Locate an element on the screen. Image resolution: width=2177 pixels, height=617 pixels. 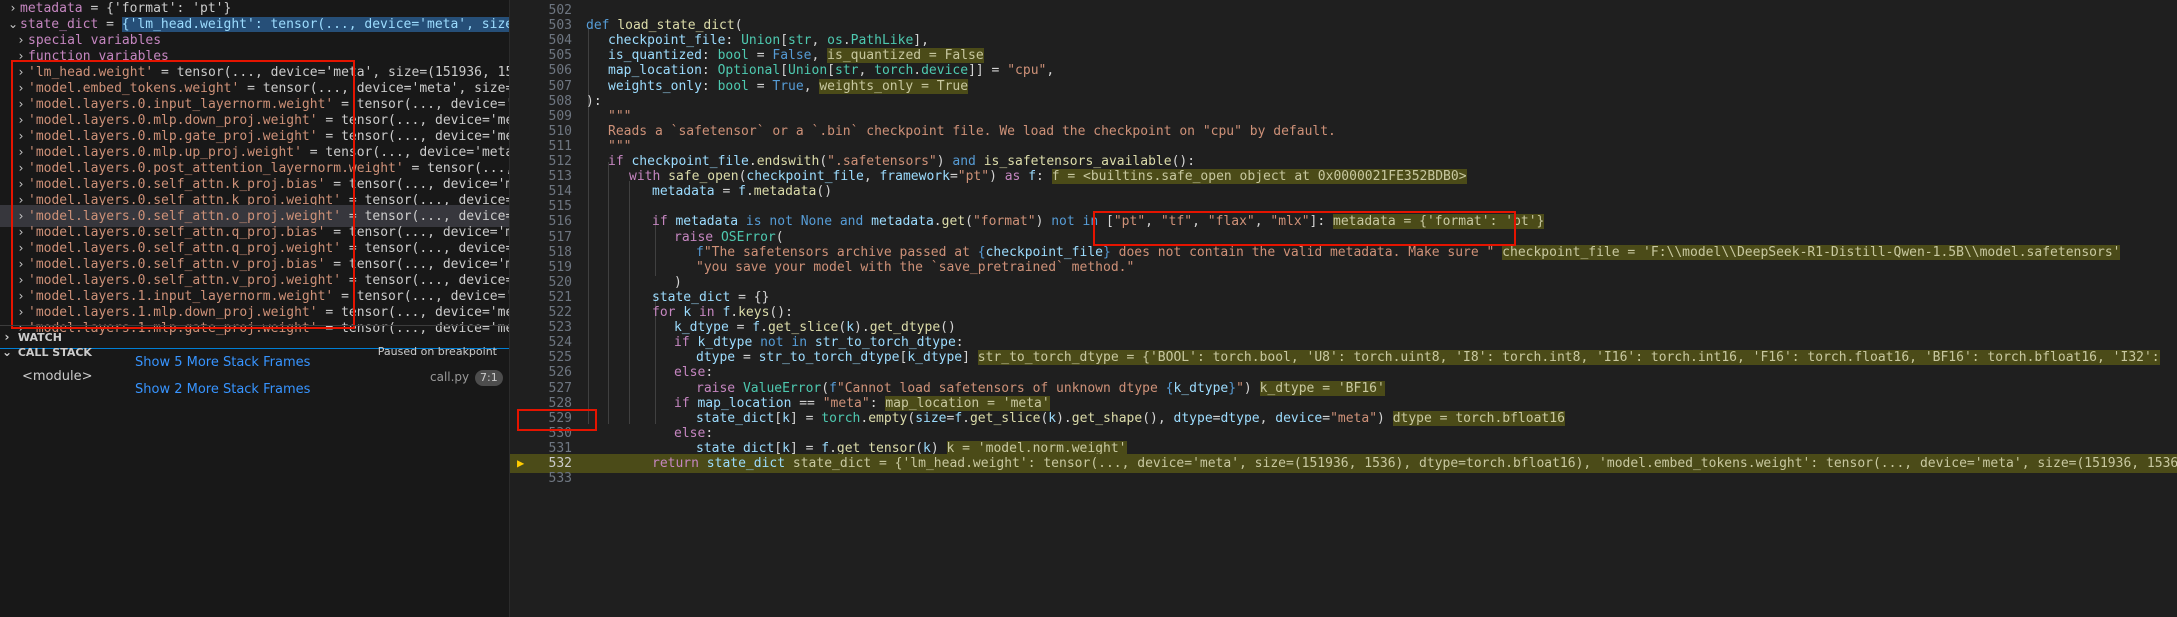
stack-frame-line-badge: 7:1 is located at coordinates (489, 378).